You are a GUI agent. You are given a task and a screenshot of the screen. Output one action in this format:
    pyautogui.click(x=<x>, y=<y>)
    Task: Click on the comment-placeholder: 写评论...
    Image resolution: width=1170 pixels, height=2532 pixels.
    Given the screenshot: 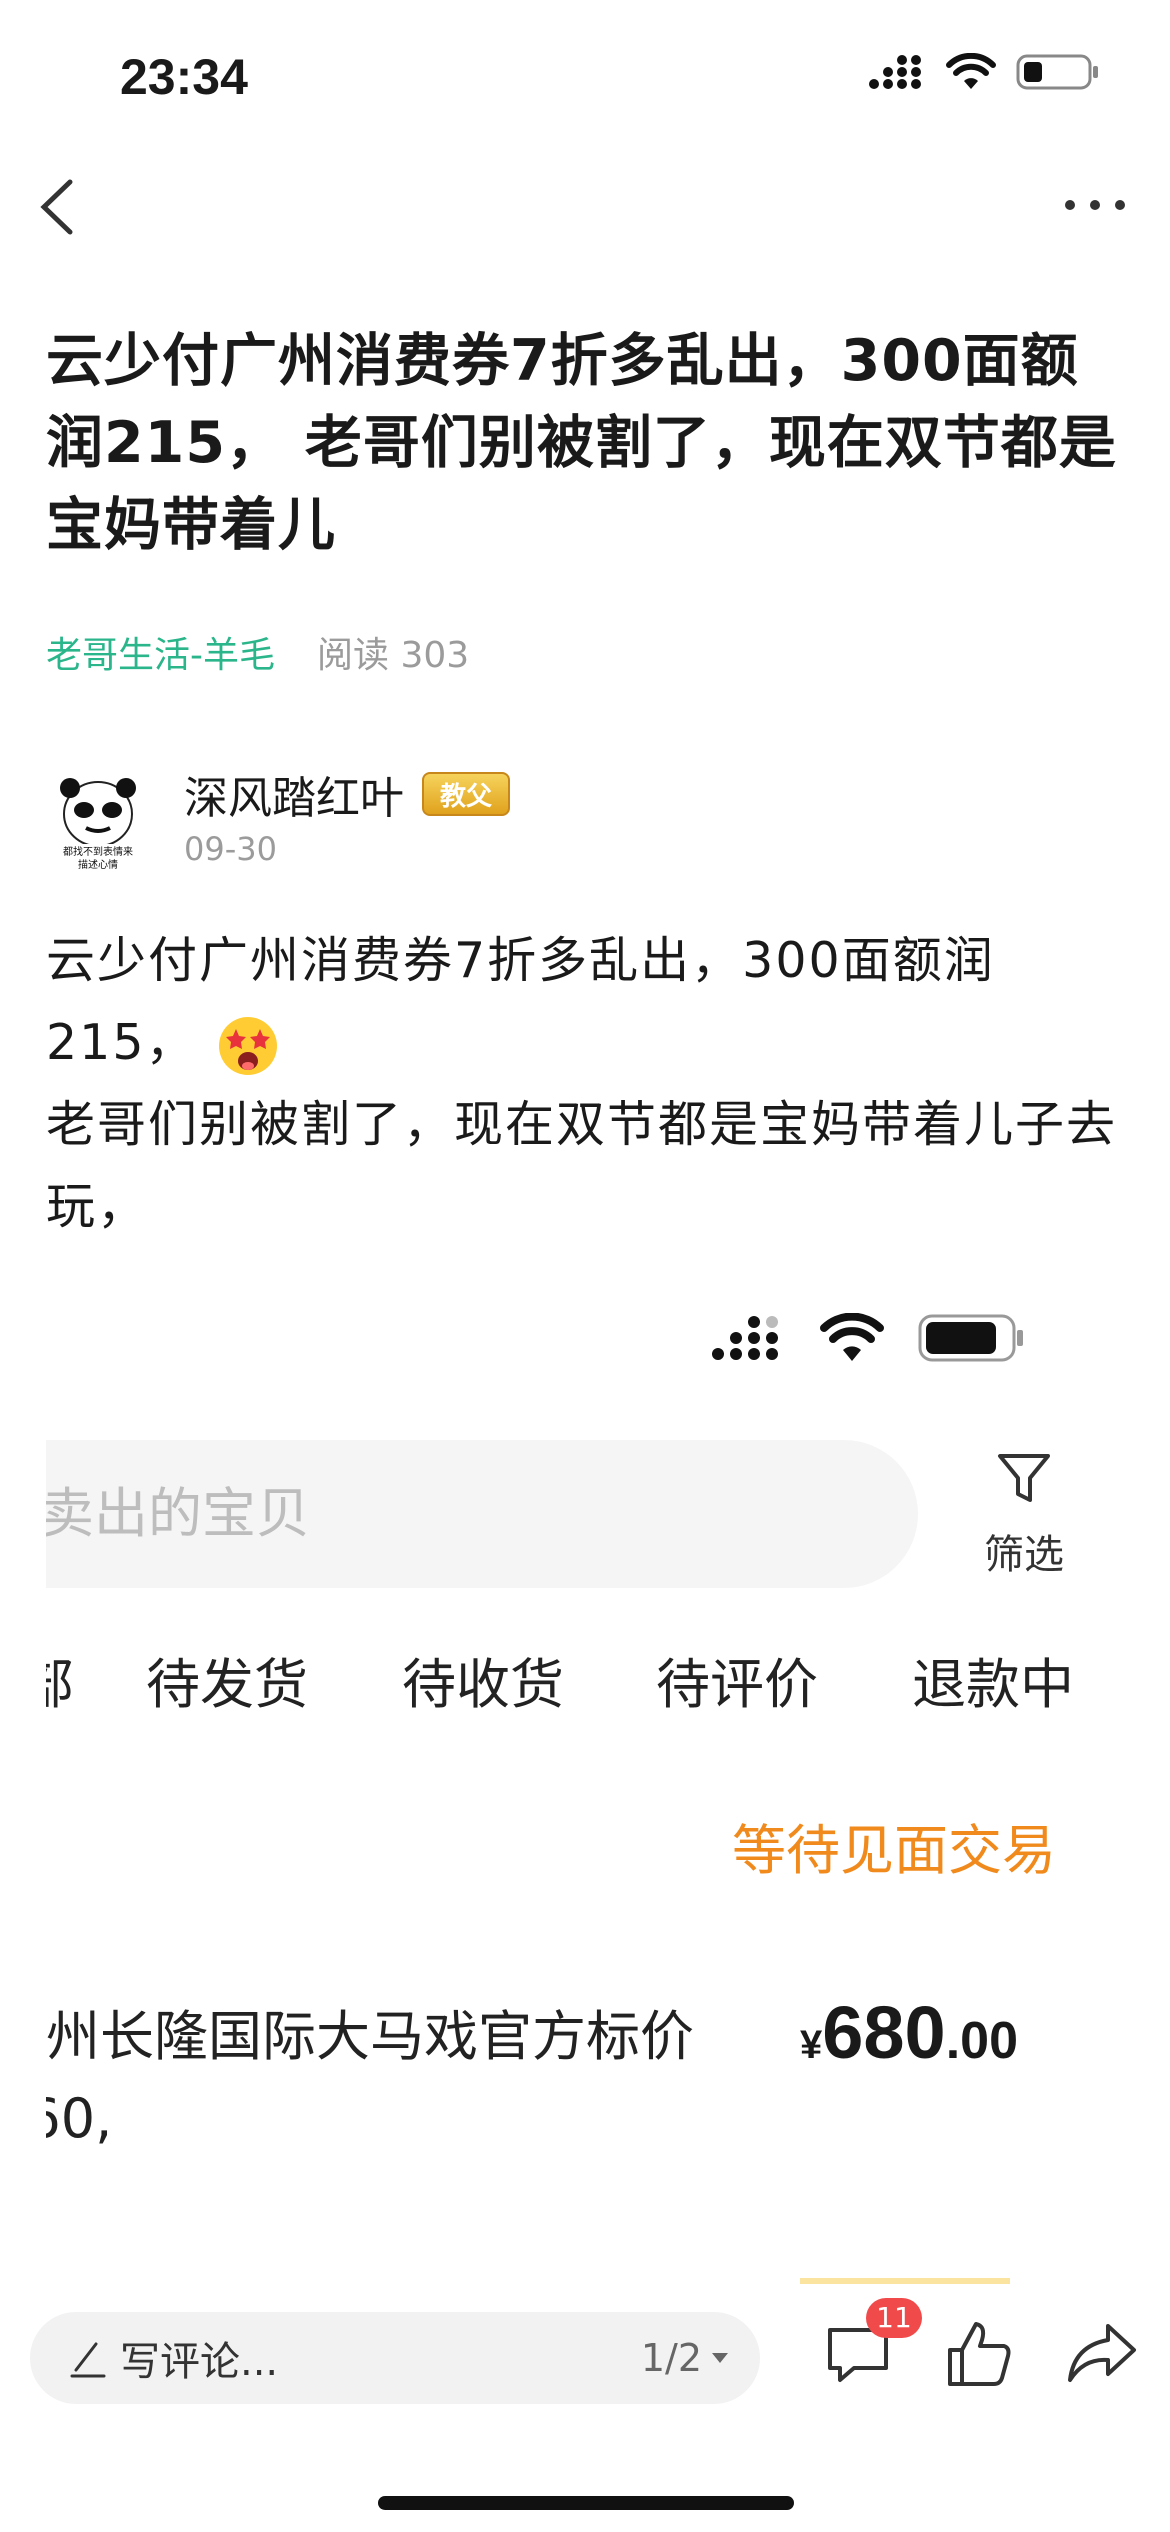 What is the action you would take?
    pyautogui.click(x=199, y=2362)
    